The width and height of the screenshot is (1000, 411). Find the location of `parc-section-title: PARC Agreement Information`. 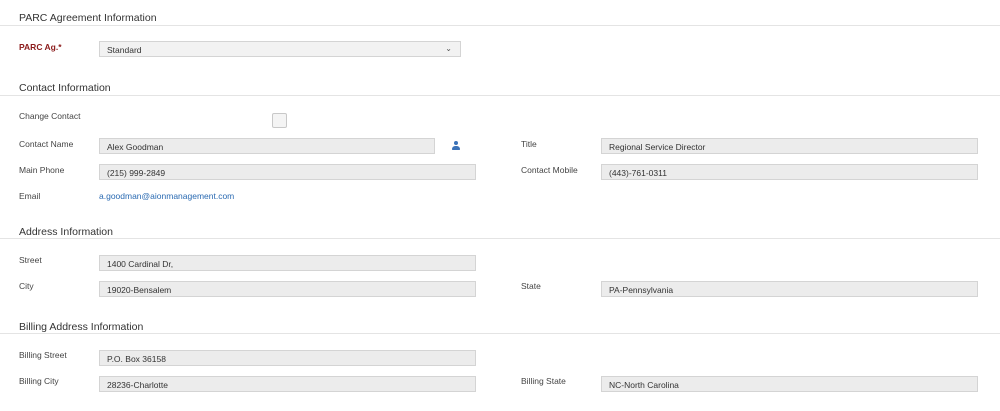

parc-section-title: PARC Agreement Information is located at coordinates (88, 18).